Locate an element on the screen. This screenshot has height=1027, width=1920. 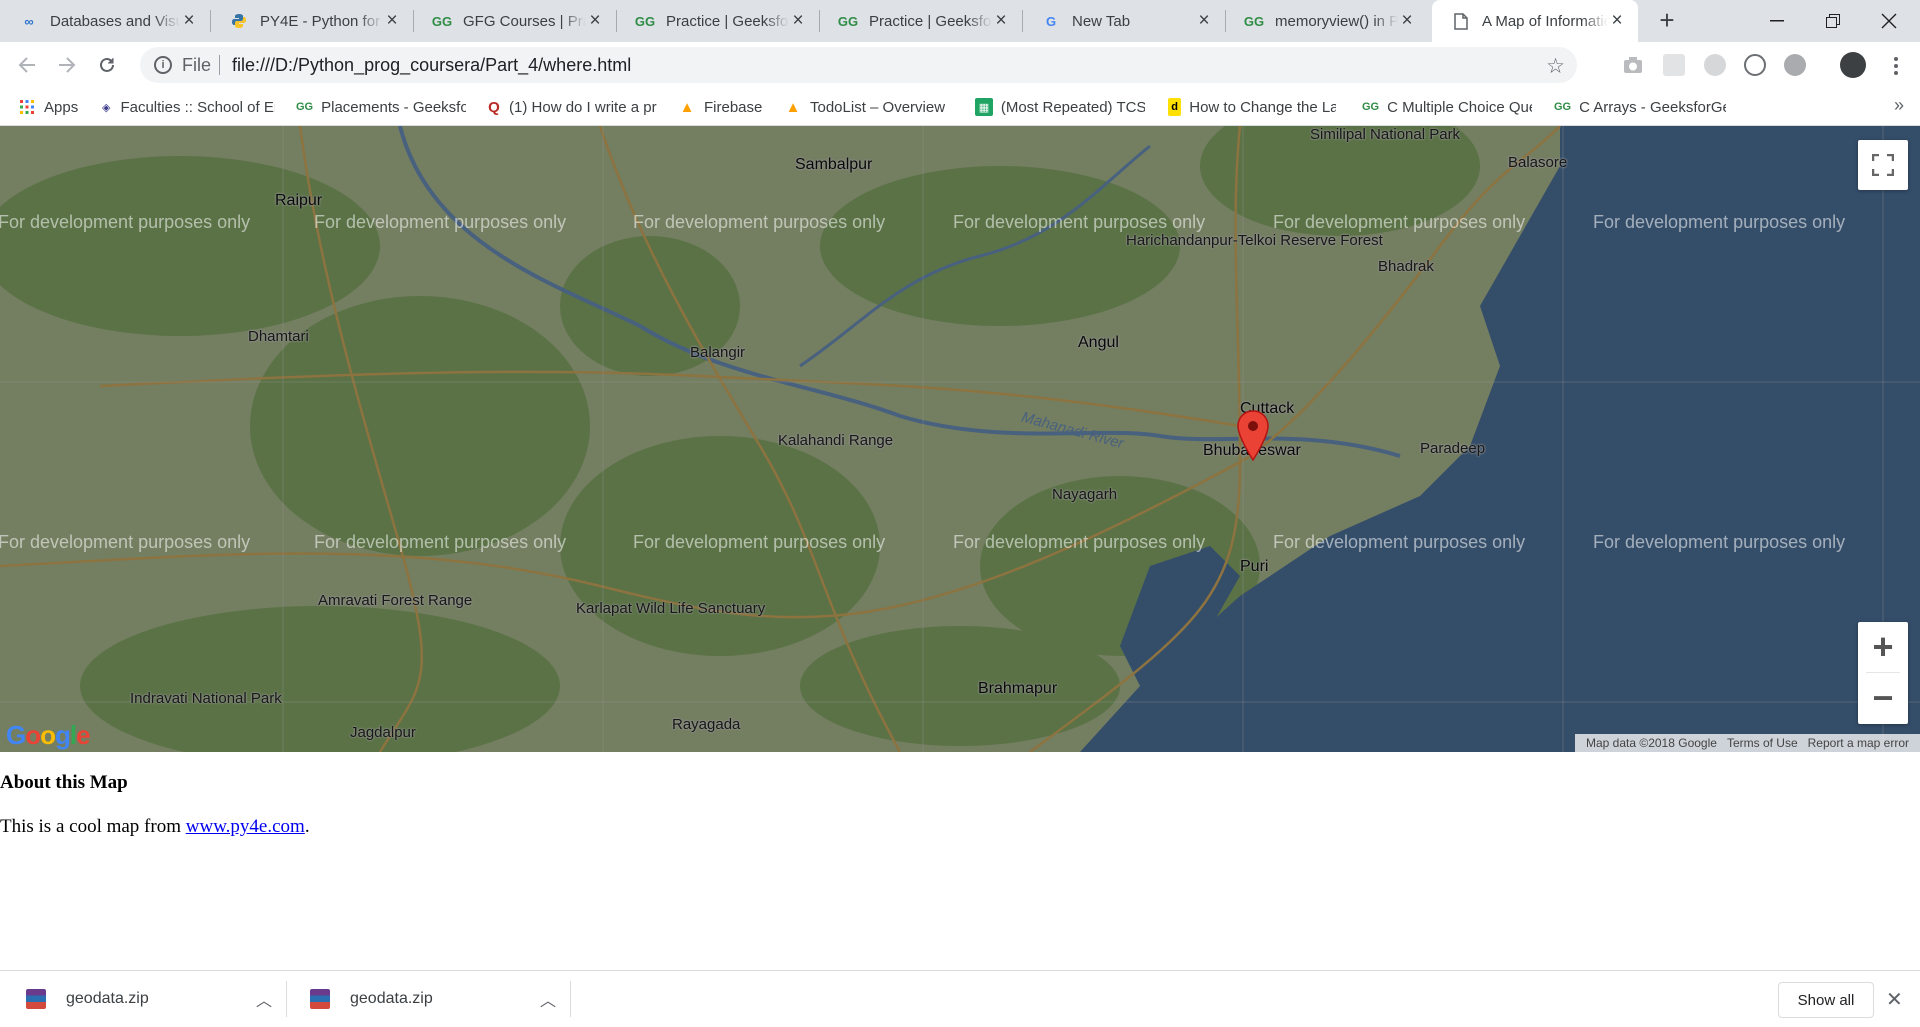
map-marker-icon is located at coordinates (1253, 437).